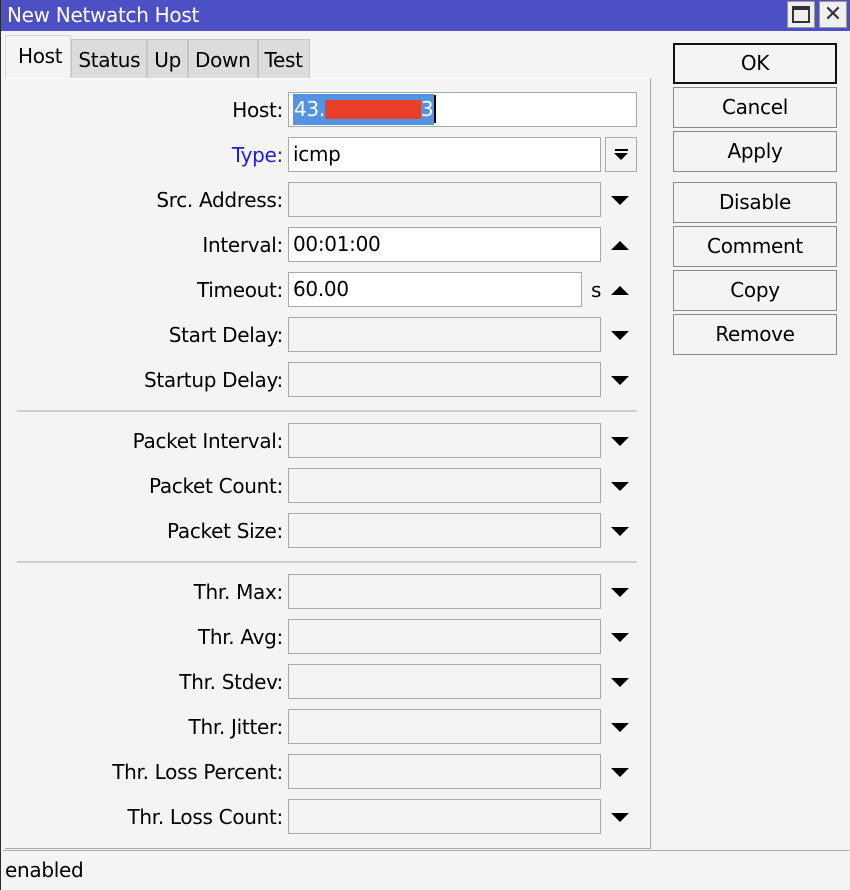 The image size is (850, 890). I want to click on arrow-down-icon, so click(621, 156).